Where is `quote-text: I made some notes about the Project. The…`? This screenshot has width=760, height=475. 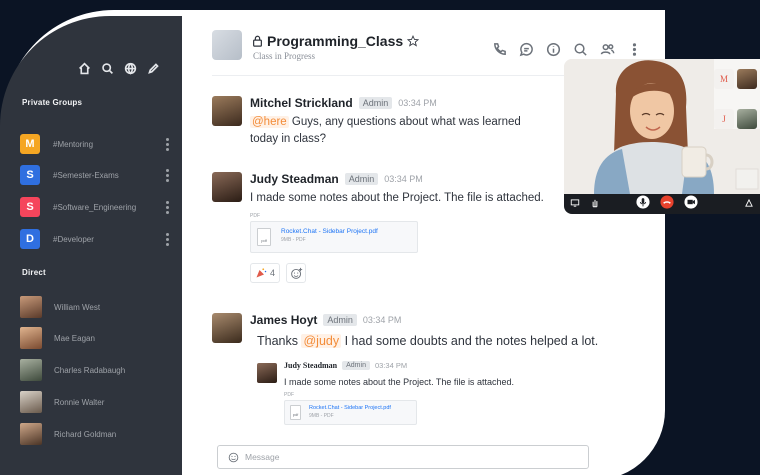
quote-text: I made some notes about the Project. The… is located at coordinates (399, 382).